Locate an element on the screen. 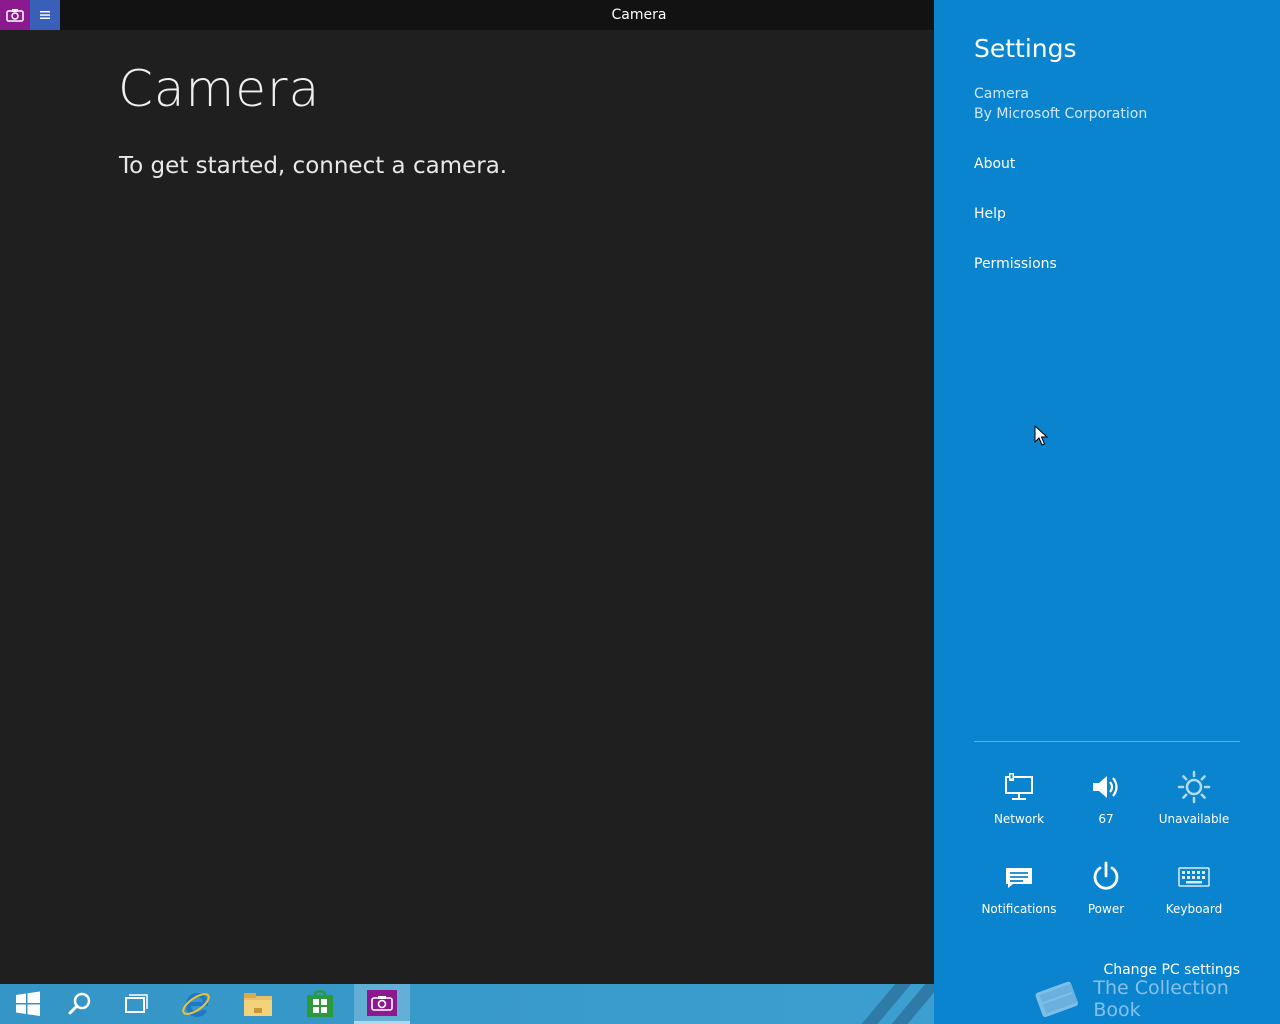 This screenshot has height=1024, width=1280. about-link: About is located at coordinates (994, 164).